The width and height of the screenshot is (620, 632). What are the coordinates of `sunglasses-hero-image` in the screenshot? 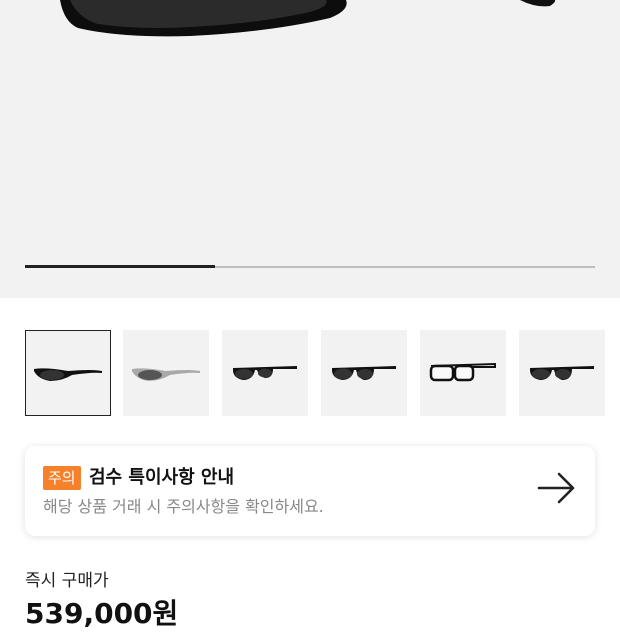 It's located at (308, 18).